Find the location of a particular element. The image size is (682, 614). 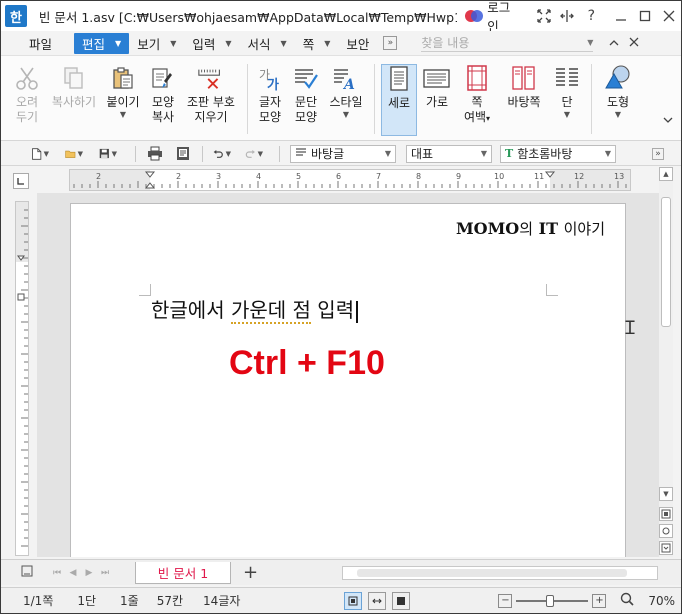

prev-page-button is located at coordinates (666, 514).